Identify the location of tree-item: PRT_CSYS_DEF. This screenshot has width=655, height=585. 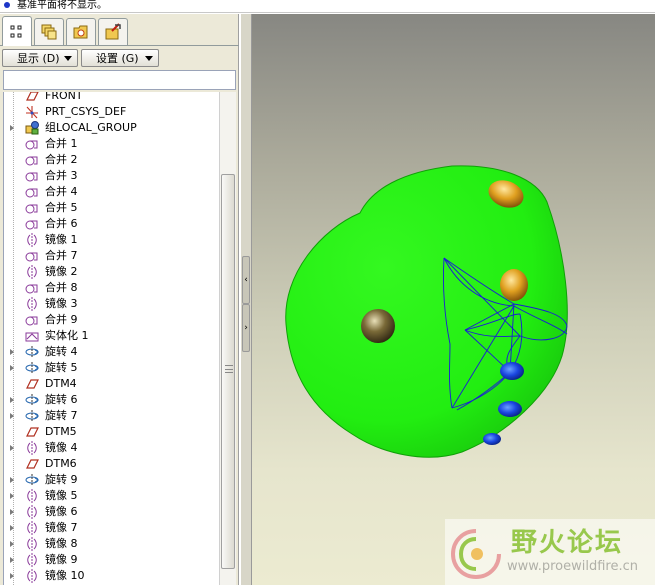
(111, 112).